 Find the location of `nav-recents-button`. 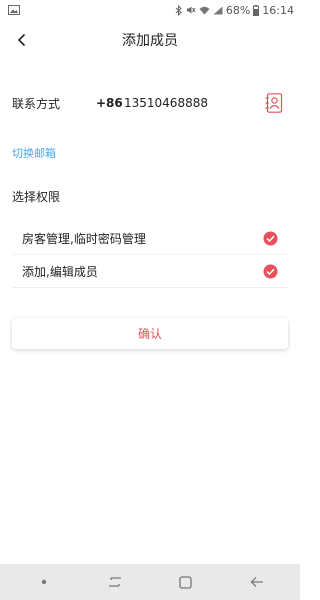

nav-recents-button is located at coordinates (115, 582).